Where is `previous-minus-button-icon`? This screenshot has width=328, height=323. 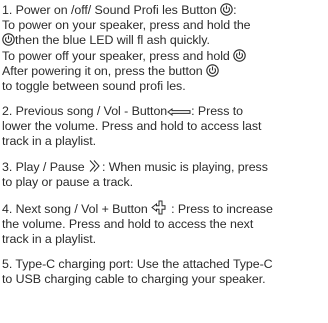
previous-minus-button-icon is located at coordinates (179, 112).